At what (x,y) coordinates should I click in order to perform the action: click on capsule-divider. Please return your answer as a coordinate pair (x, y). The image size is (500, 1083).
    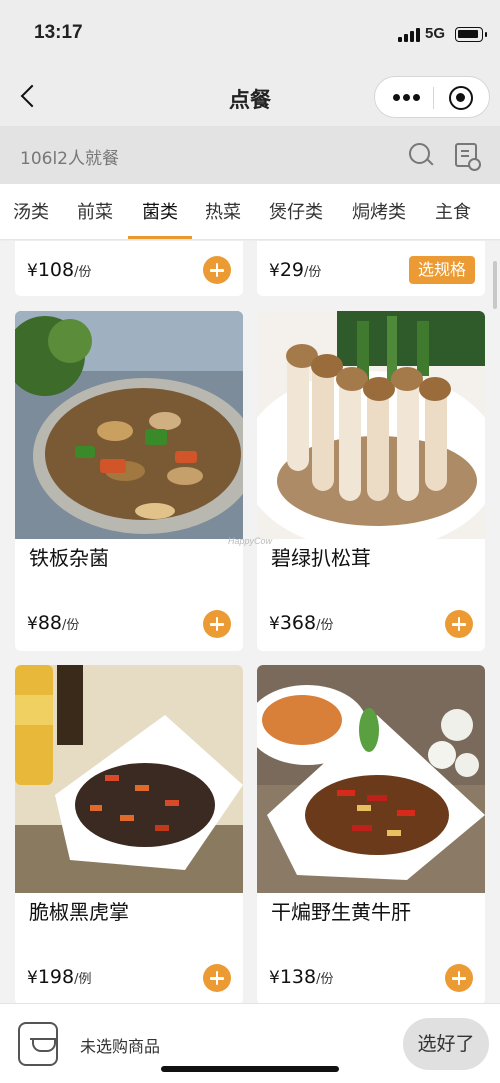
    Looking at the image, I should click on (433, 98).